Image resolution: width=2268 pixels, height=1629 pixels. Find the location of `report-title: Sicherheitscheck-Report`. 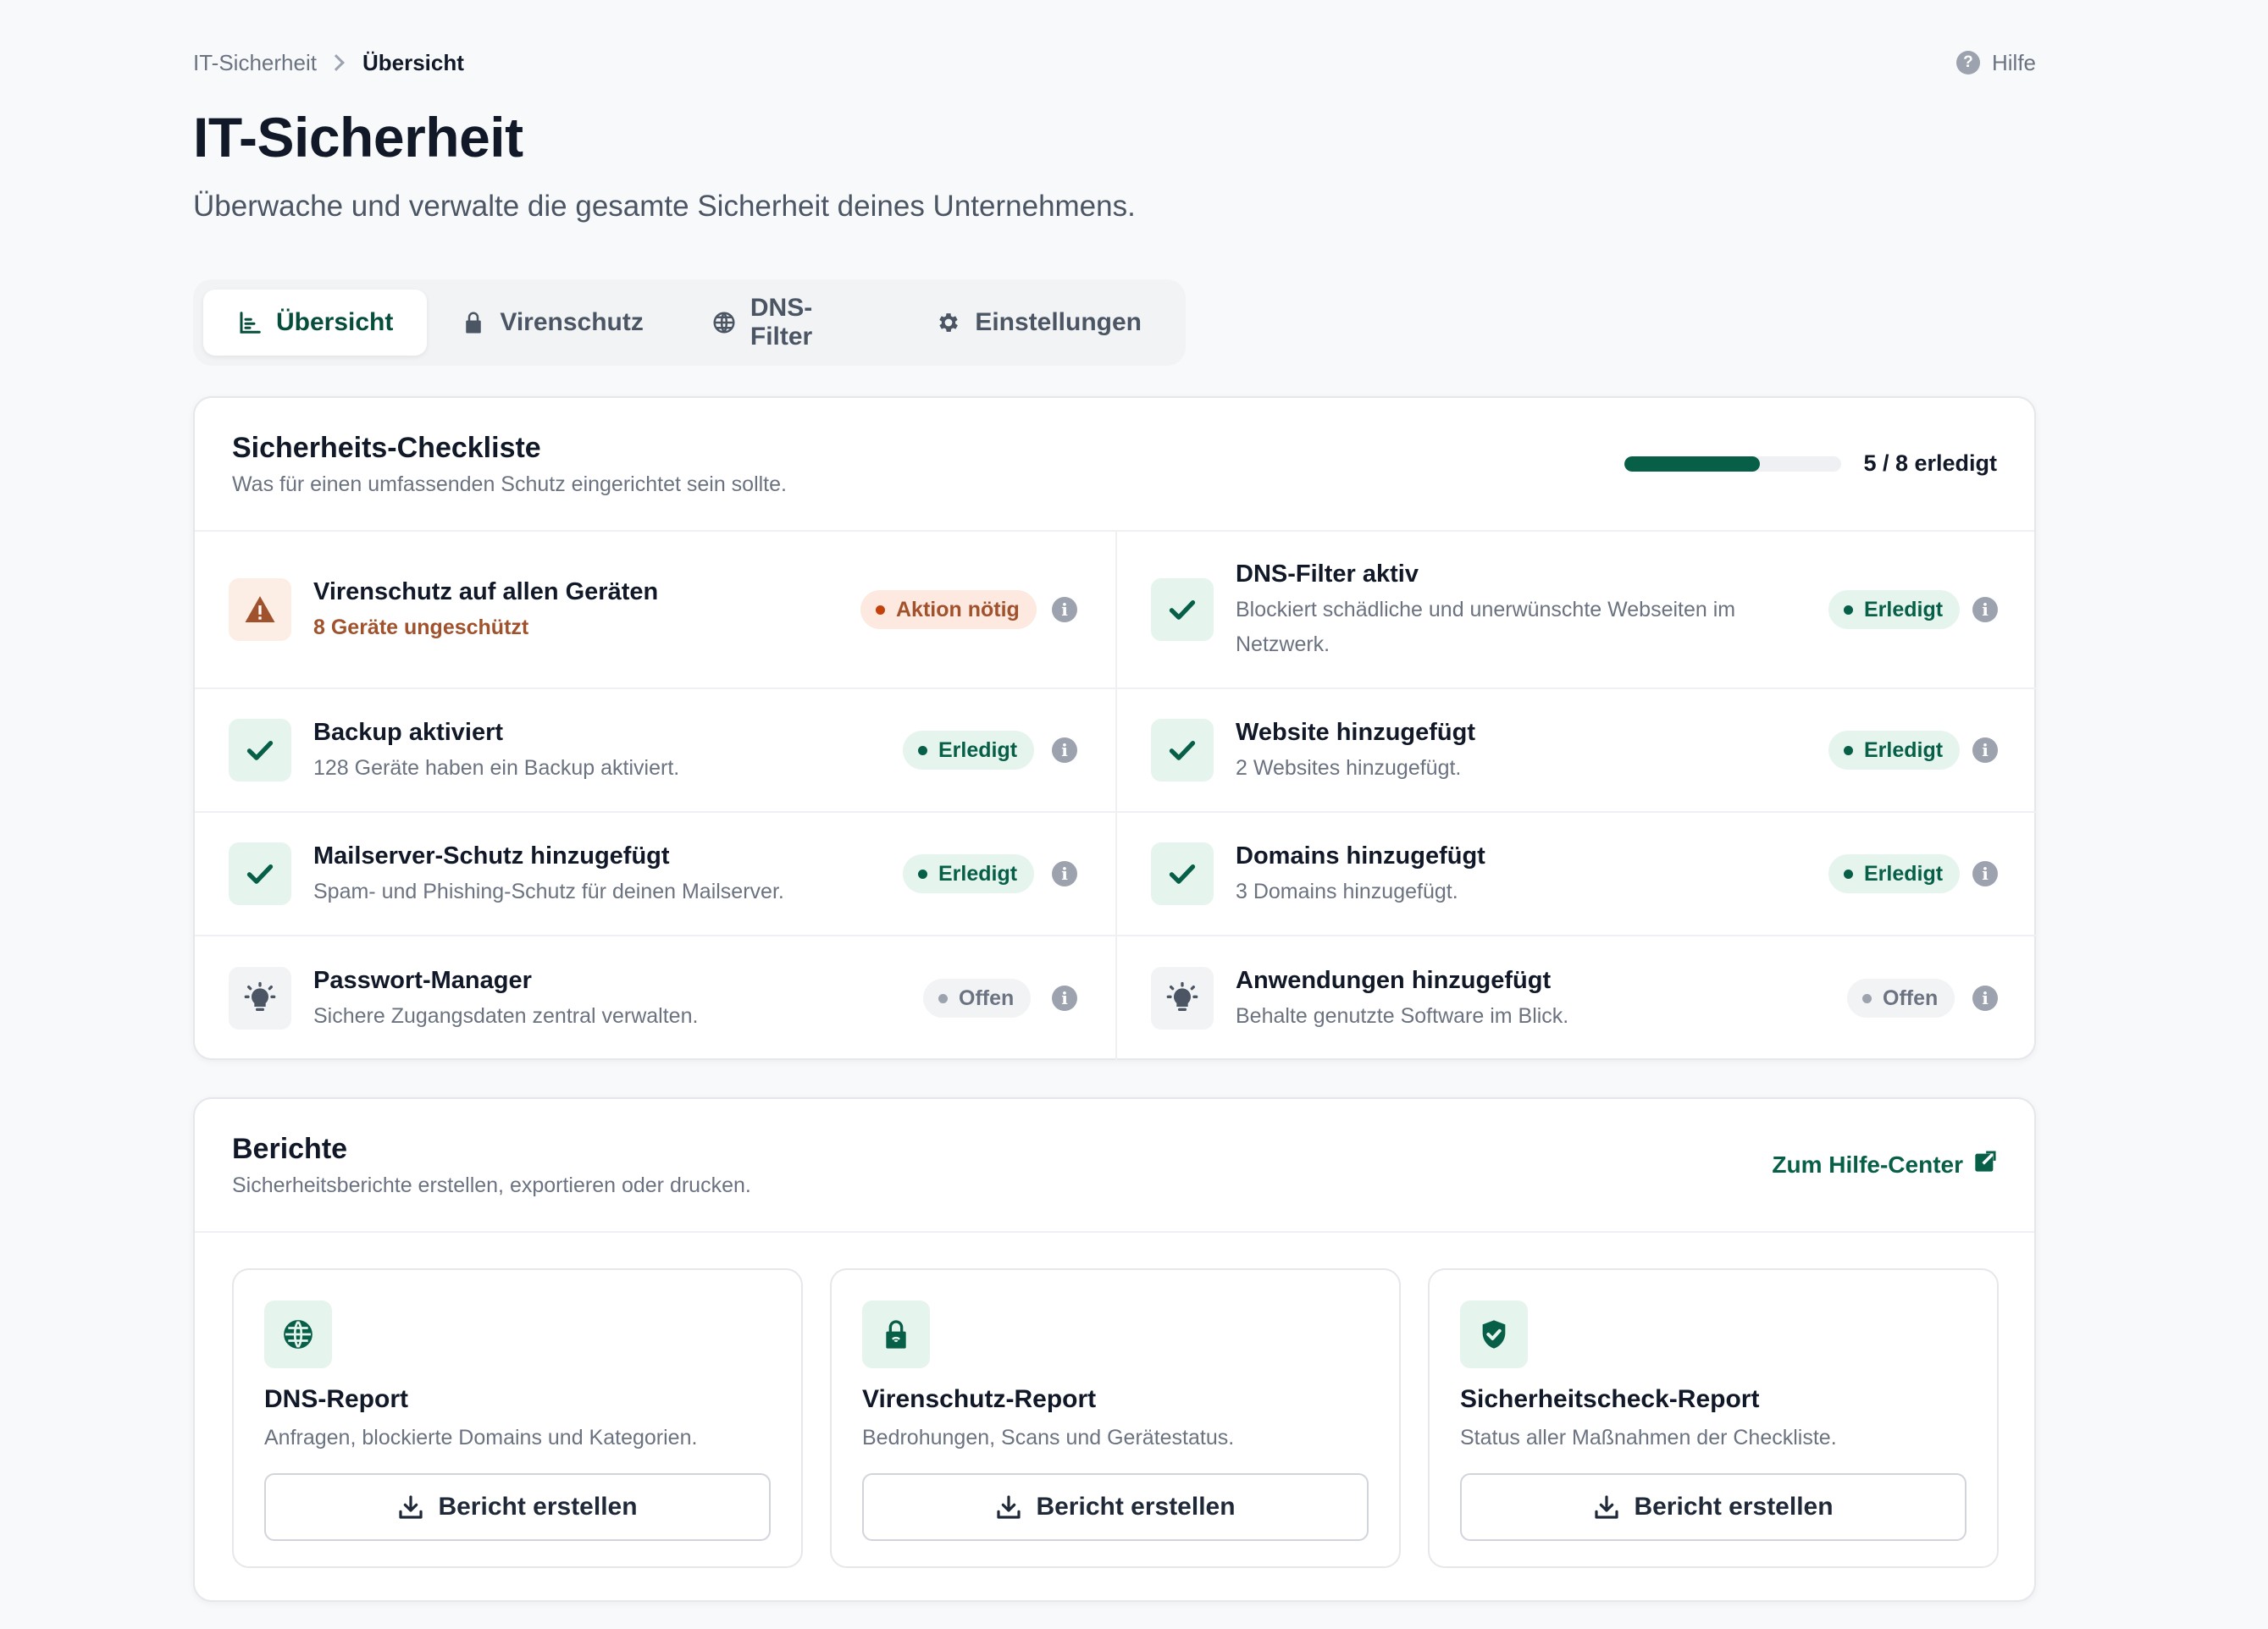

report-title: Sicherheitscheck-Report is located at coordinates (1610, 1399).